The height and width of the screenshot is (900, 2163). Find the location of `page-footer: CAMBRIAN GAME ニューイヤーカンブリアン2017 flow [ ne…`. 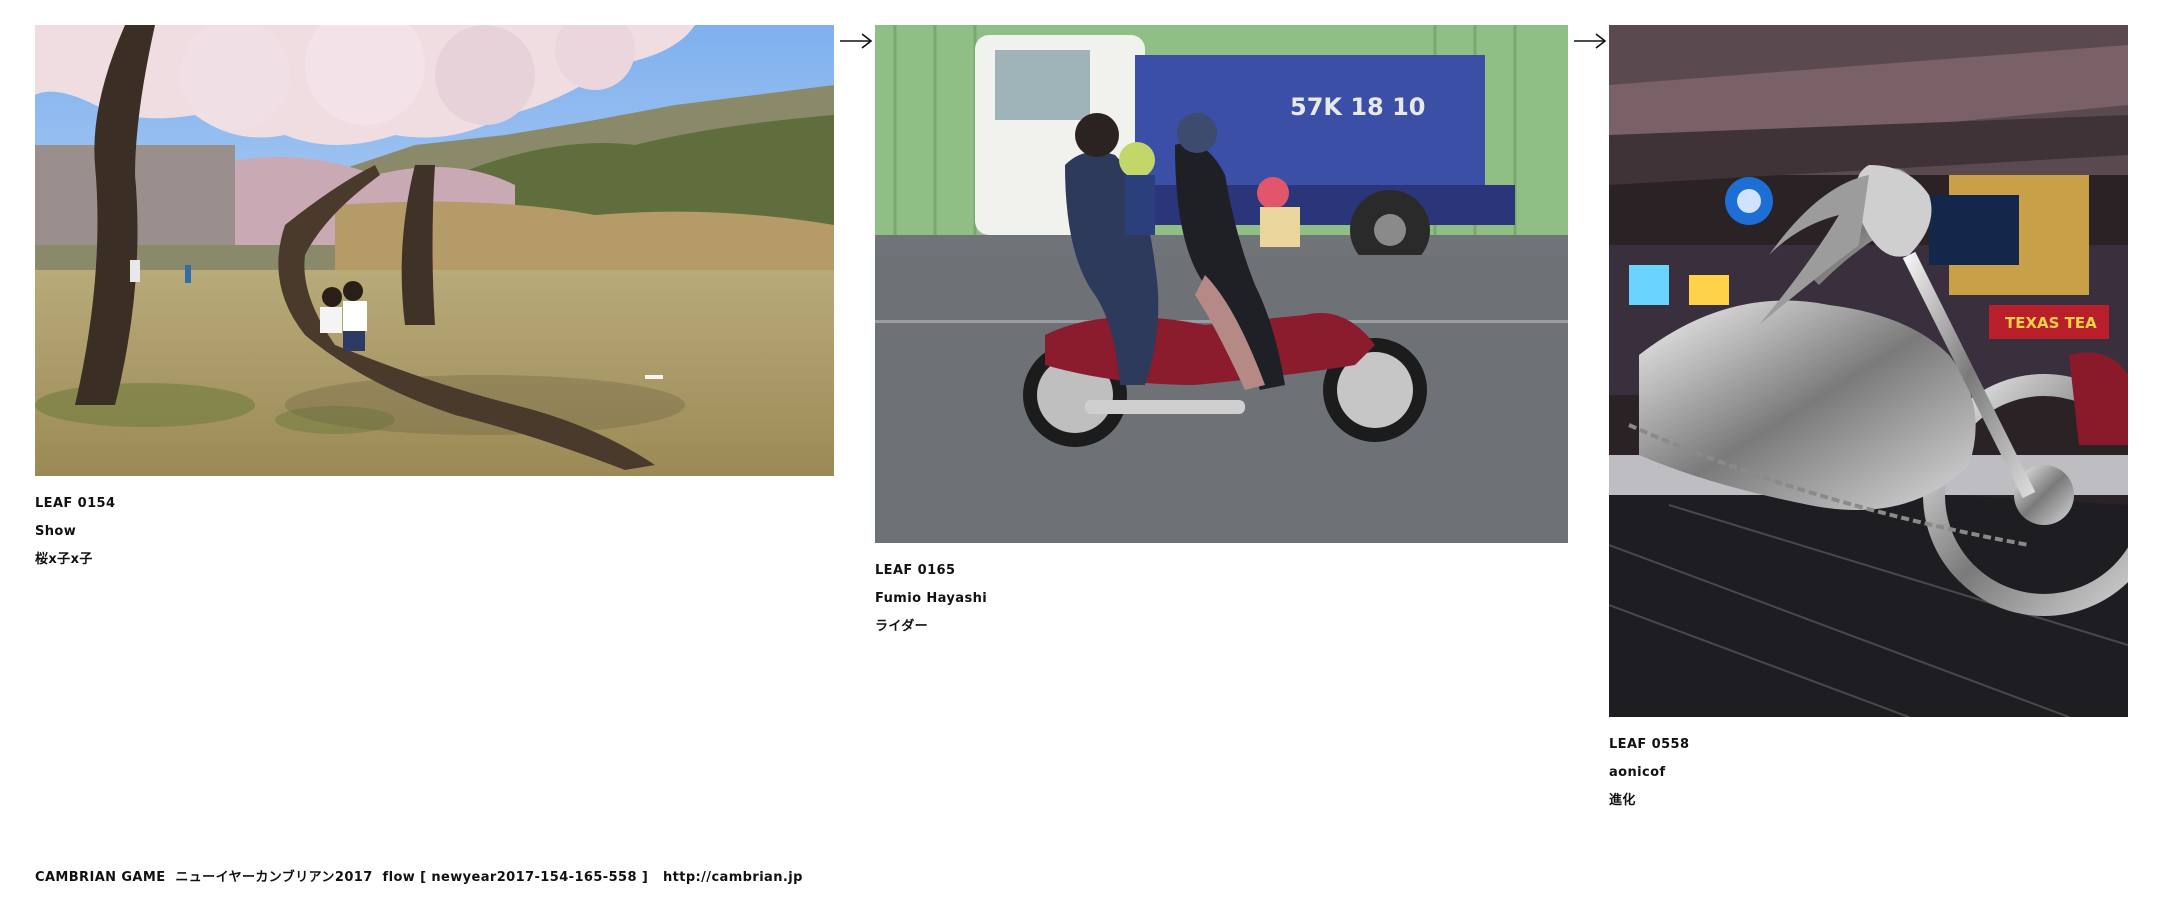

page-footer: CAMBRIAN GAME ニューイヤーカンブリアン2017 flow [ ne… is located at coordinates (419, 875).